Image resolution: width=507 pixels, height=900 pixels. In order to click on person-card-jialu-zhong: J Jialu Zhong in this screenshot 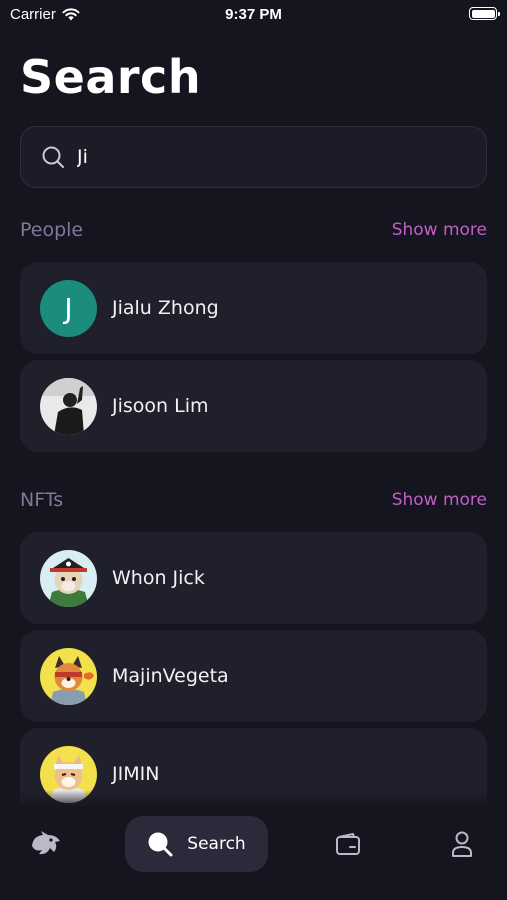, I will do `click(253, 308)`.